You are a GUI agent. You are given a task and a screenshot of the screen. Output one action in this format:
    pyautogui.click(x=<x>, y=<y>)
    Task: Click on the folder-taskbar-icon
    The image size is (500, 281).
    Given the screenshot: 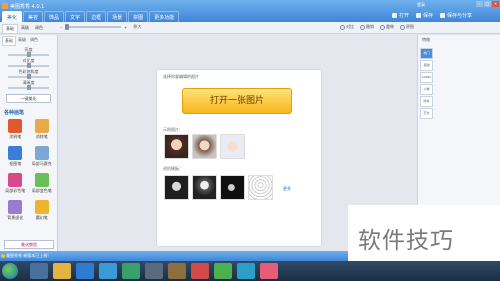 What is the action you would take?
    pyautogui.click(x=62, y=271)
    